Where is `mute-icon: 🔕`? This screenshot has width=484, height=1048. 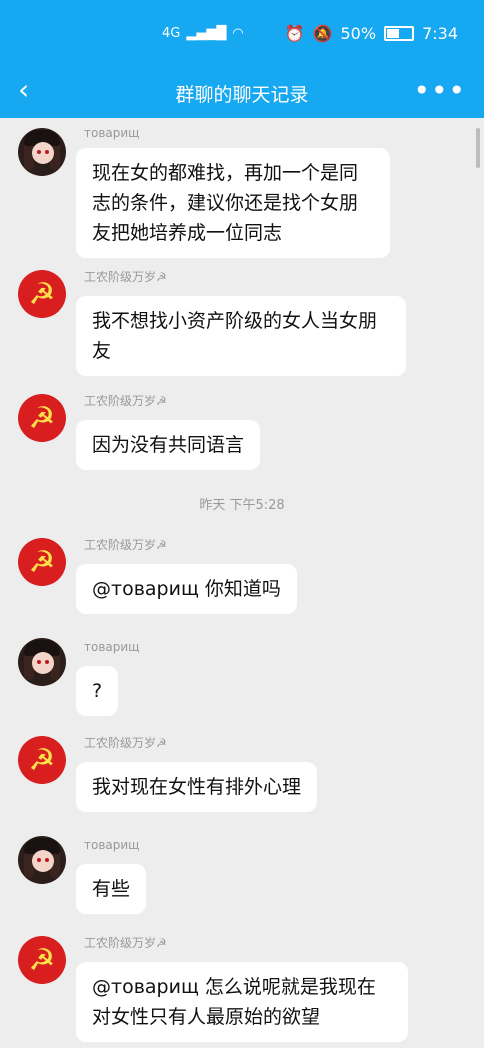
mute-icon: 🔕 is located at coordinates (322, 33).